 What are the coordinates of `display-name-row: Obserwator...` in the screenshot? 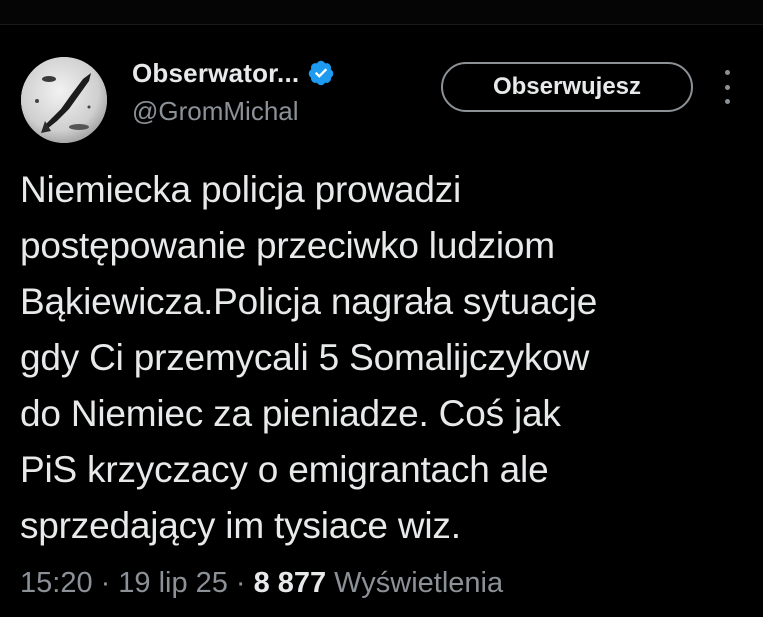 It's located at (233, 73).